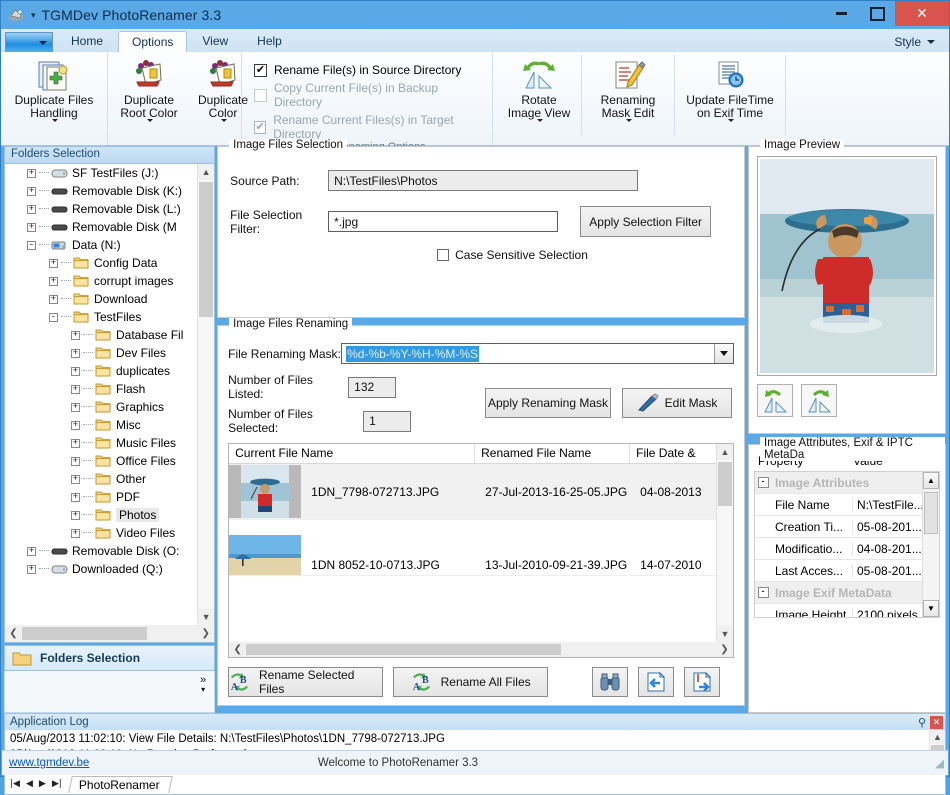  I want to click on apply-selection-filter-button: Apply Selection Filter, so click(646, 221).